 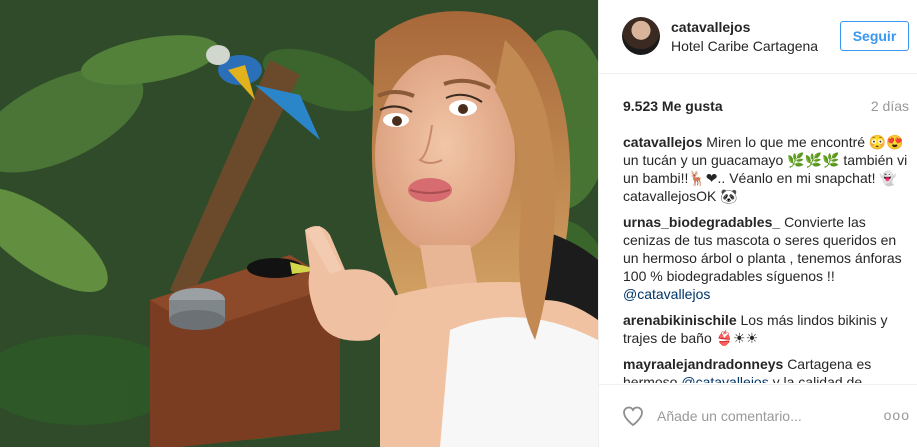 I want to click on comment-username: urnas_biodegradables_, so click(x=701, y=222).